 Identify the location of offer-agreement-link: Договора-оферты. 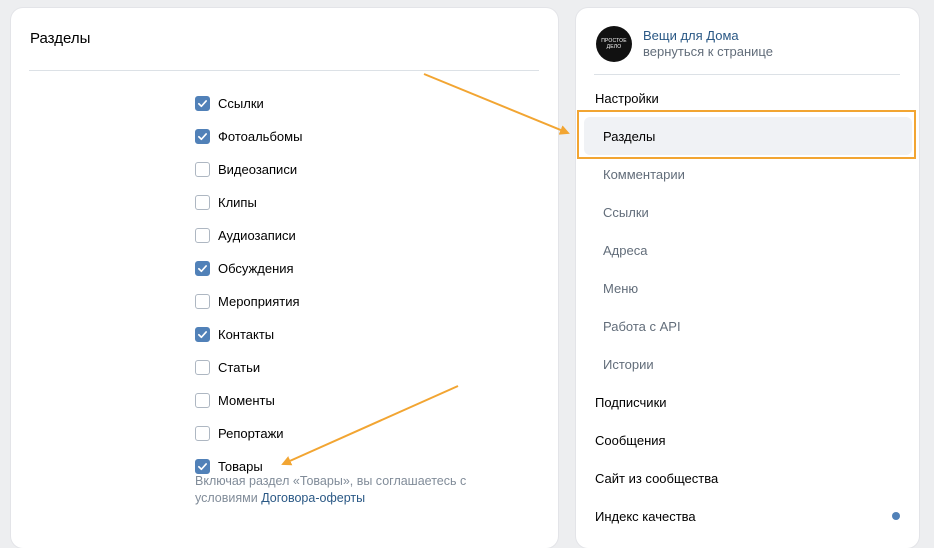
(313, 498).